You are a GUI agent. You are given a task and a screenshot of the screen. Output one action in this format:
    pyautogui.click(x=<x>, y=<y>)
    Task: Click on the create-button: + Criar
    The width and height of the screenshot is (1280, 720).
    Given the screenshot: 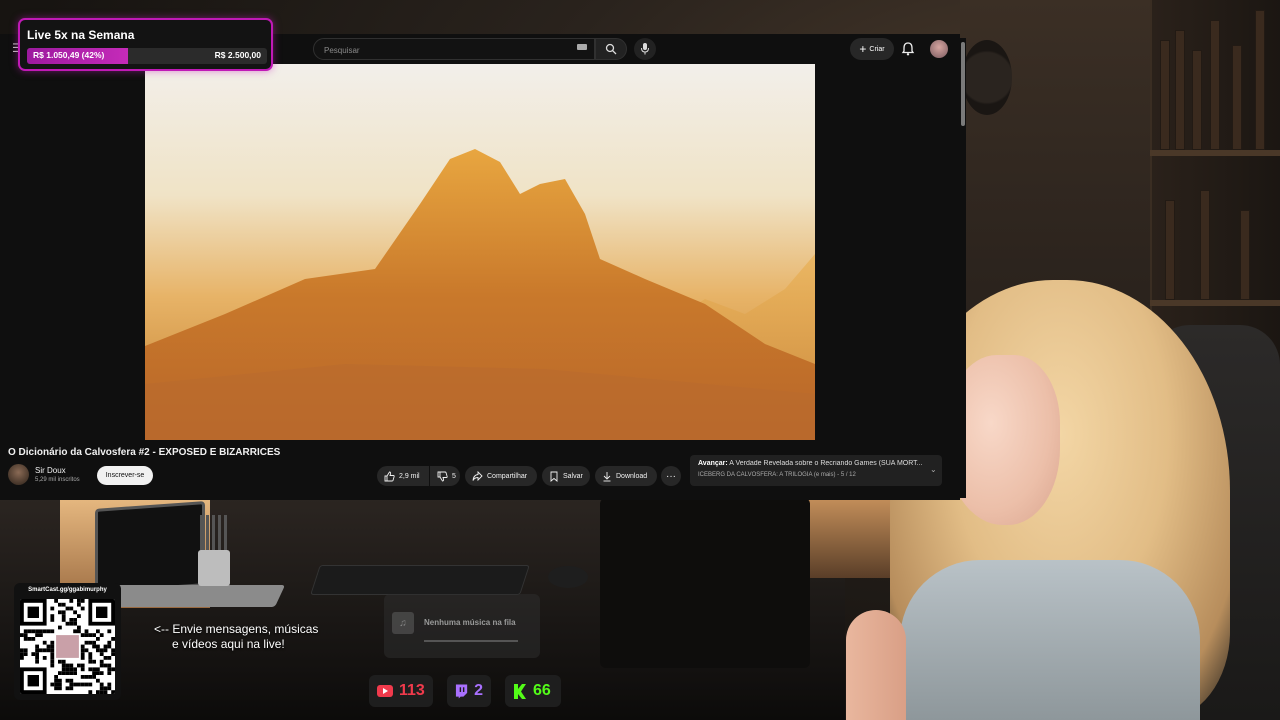 What is the action you would take?
    pyautogui.click(x=872, y=49)
    